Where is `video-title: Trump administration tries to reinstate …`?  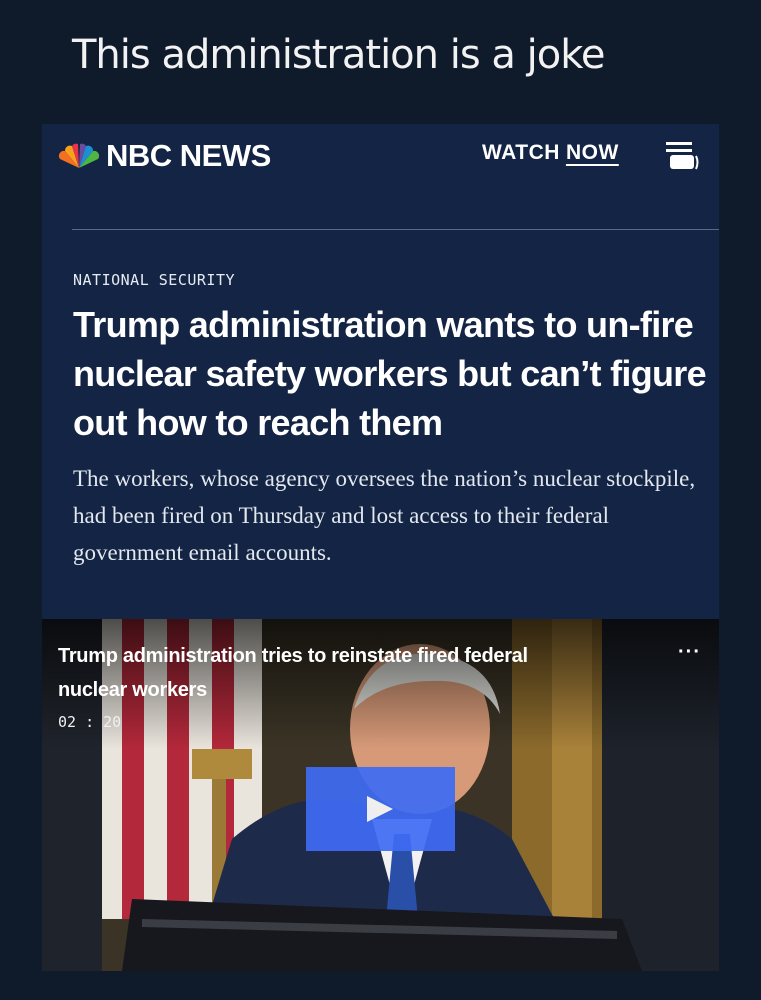
video-title: Trump administration tries to reinstate … is located at coordinates (328, 673).